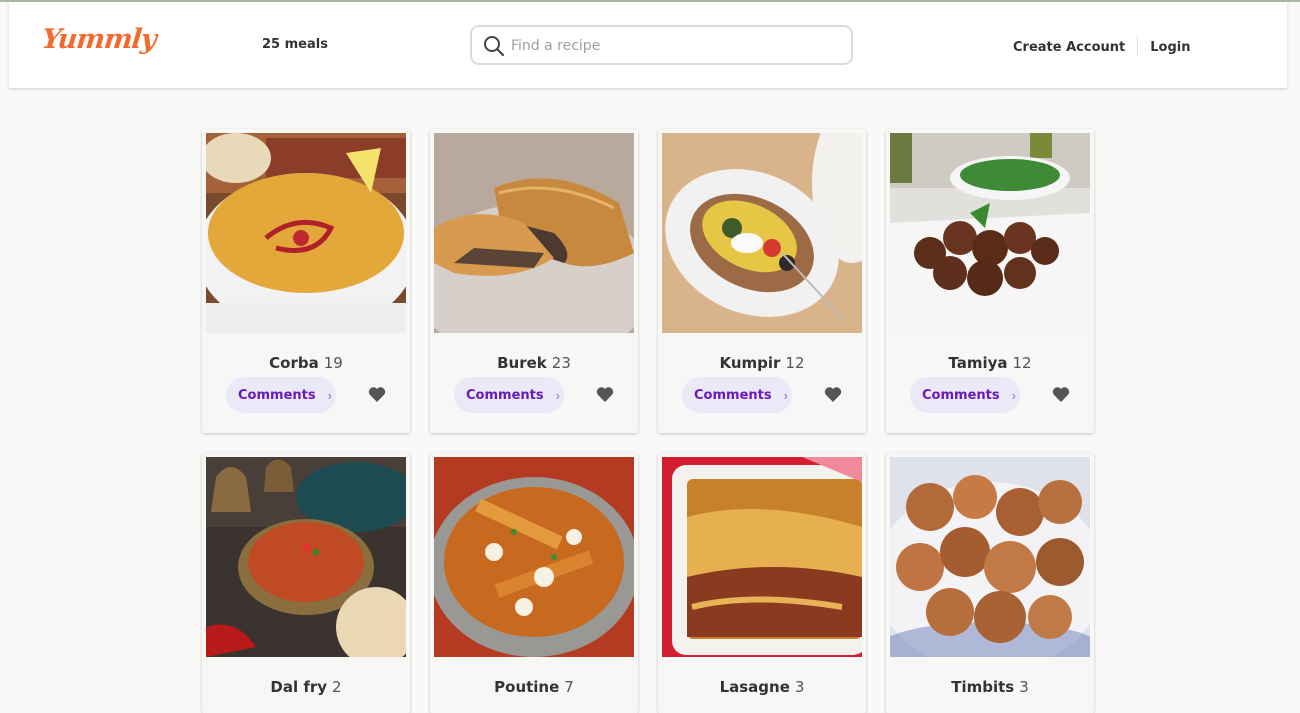 This screenshot has width=1300, height=713. I want to click on meal-title: Timbits 3, so click(990, 687).